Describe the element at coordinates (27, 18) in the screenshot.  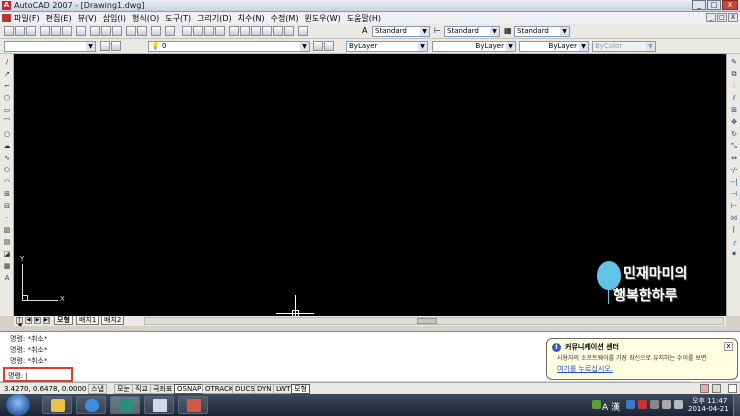
I see `menu-file: 파일(F)` at that location.